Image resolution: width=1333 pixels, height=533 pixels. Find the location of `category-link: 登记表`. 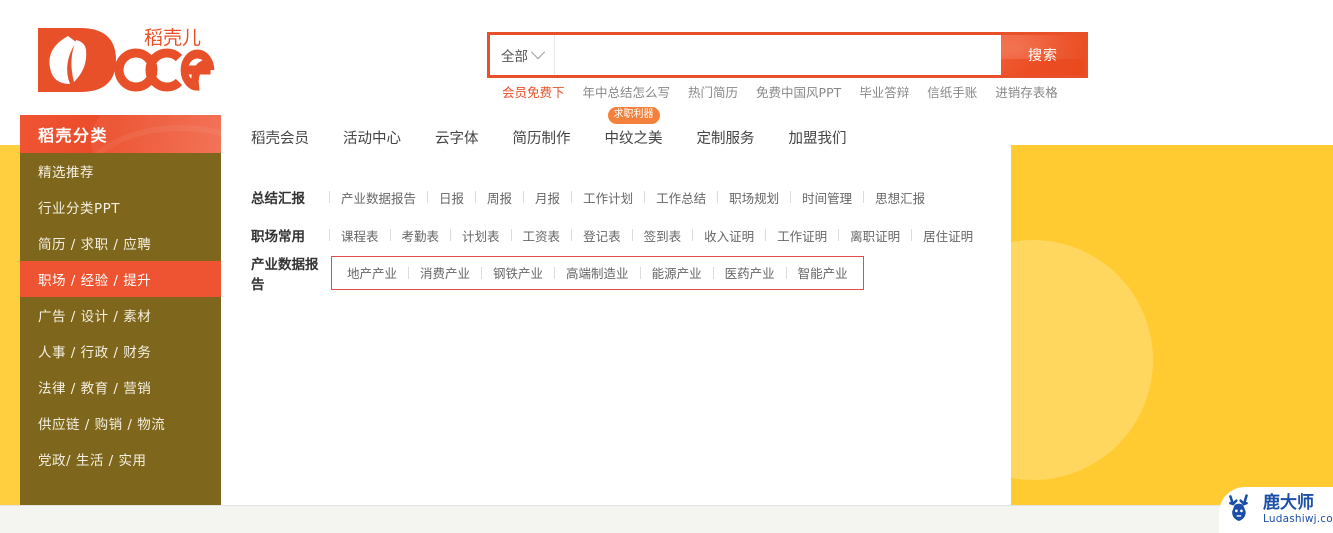

category-link: 登记表 is located at coordinates (602, 235).